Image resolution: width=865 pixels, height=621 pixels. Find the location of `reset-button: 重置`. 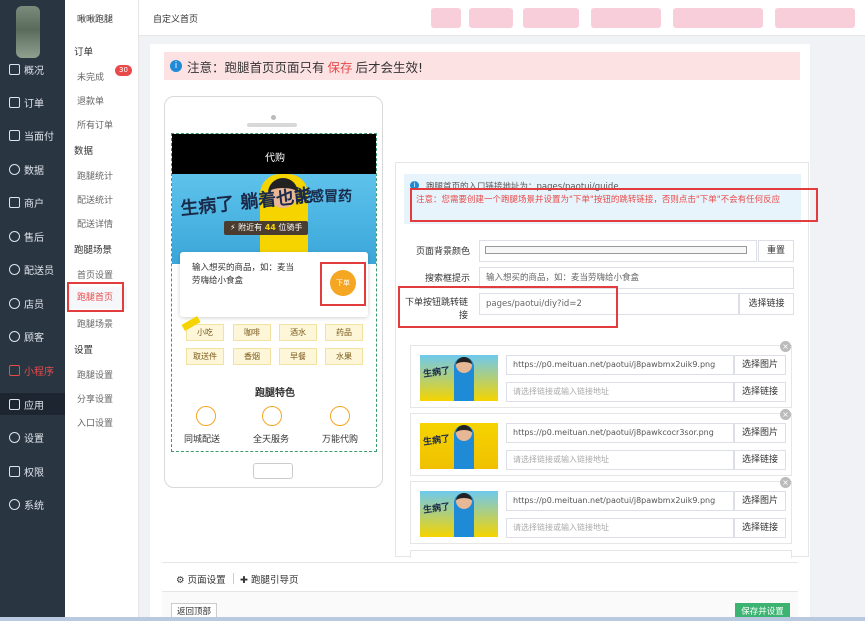

reset-button: 重置 is located at coordinates (776, 251).